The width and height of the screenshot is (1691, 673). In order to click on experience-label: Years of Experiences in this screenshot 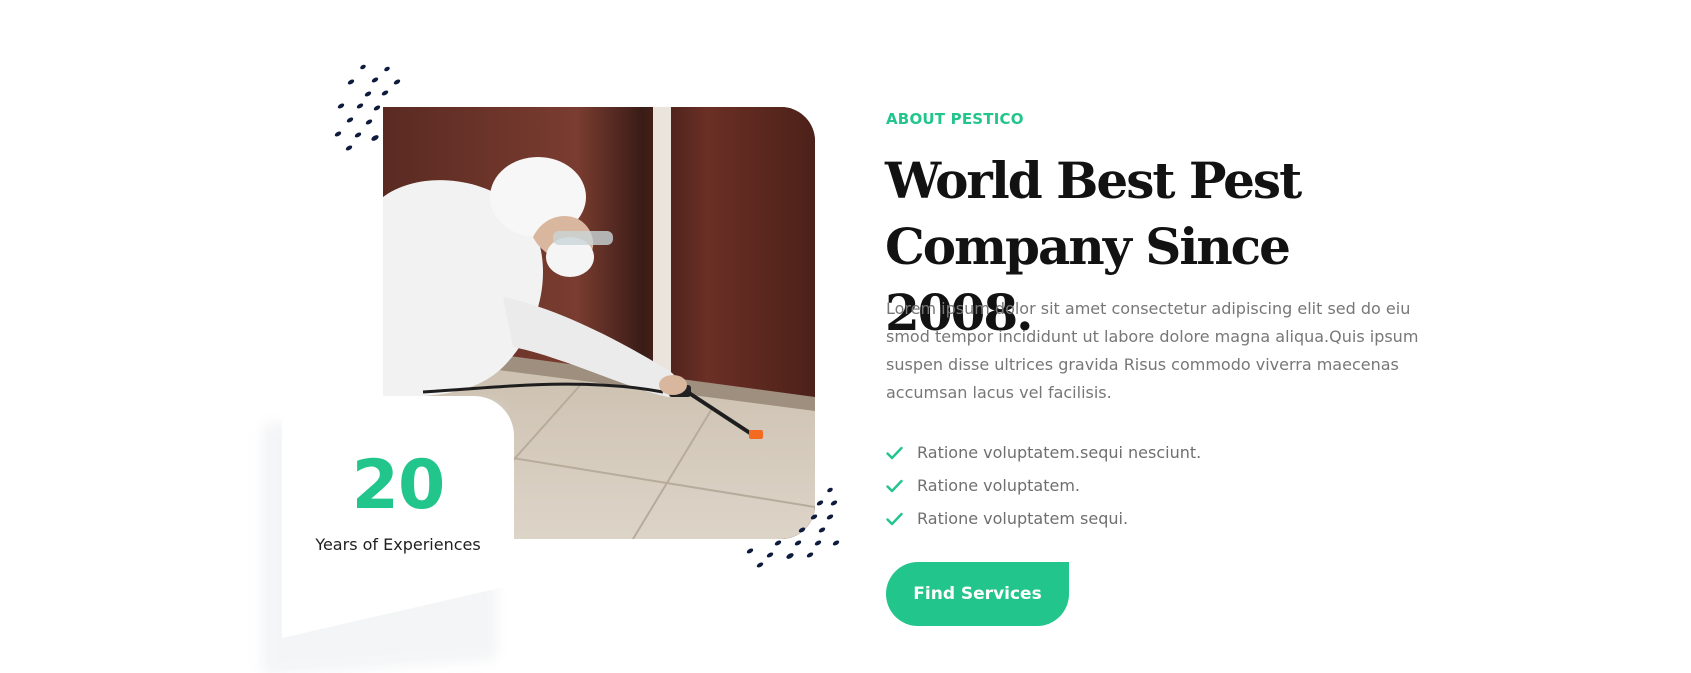, I will do `click(398, 544)`.